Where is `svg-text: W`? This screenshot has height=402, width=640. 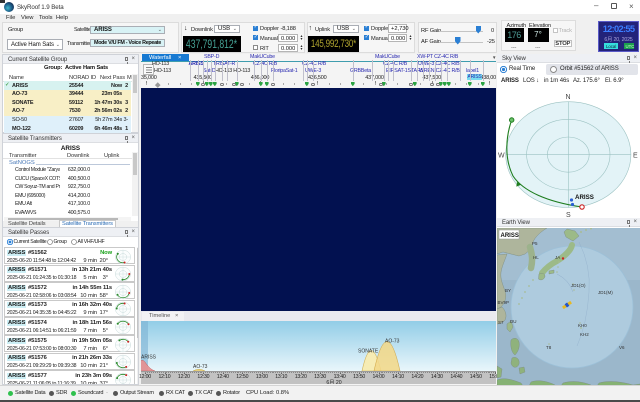
svg-text: W is located at coordinates (501, 156).